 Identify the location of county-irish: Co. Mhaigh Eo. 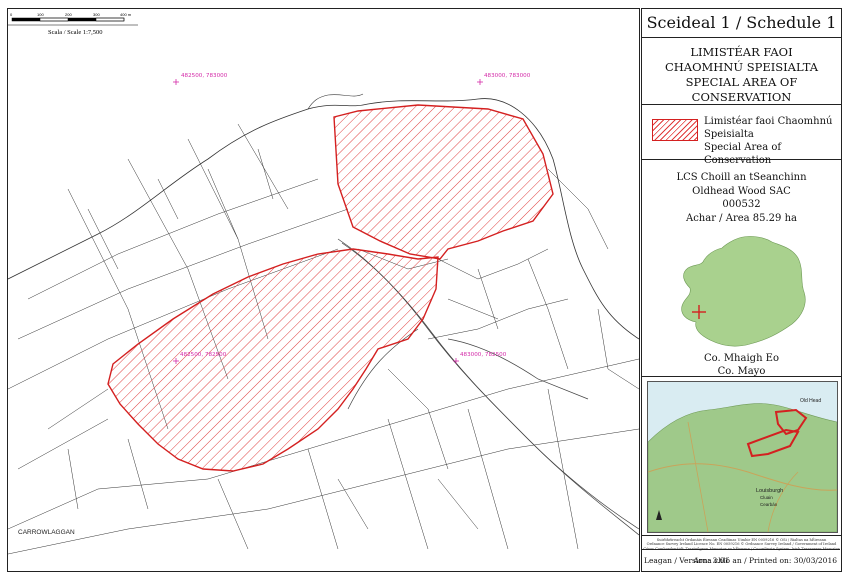
(741, 358).